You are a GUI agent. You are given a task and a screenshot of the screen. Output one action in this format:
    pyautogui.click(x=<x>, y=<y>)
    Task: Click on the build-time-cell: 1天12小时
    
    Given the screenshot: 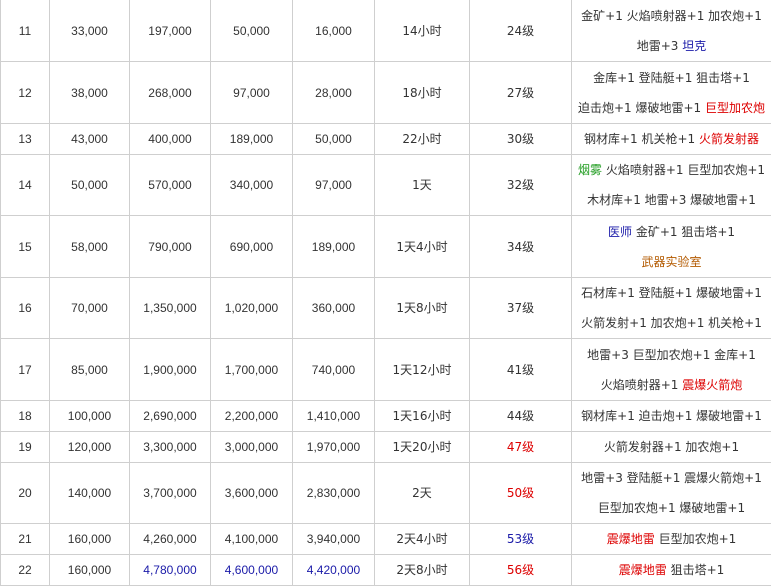 What is the action you would take?
    pyautogui.click(x=422, y=369)
    